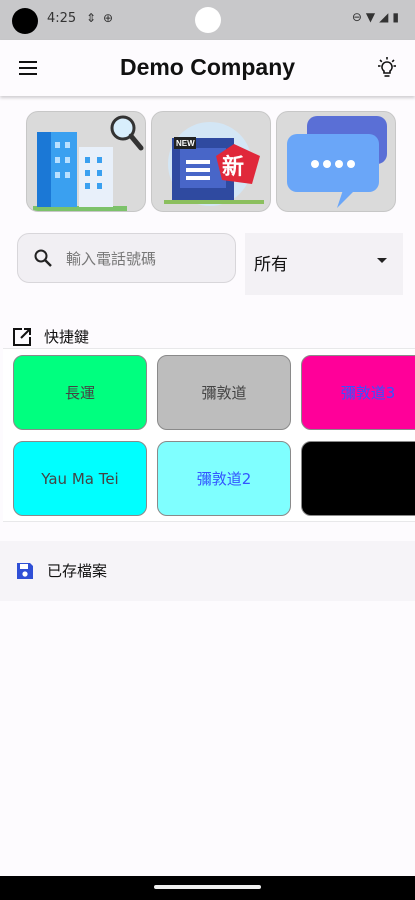 Image resolution: width=415 pixels, height=900 pixels. What do you see at coordinates (108, 18) in the screenshot?
I see `vpn-icon: ⊕` at bounding box center [108, 18].